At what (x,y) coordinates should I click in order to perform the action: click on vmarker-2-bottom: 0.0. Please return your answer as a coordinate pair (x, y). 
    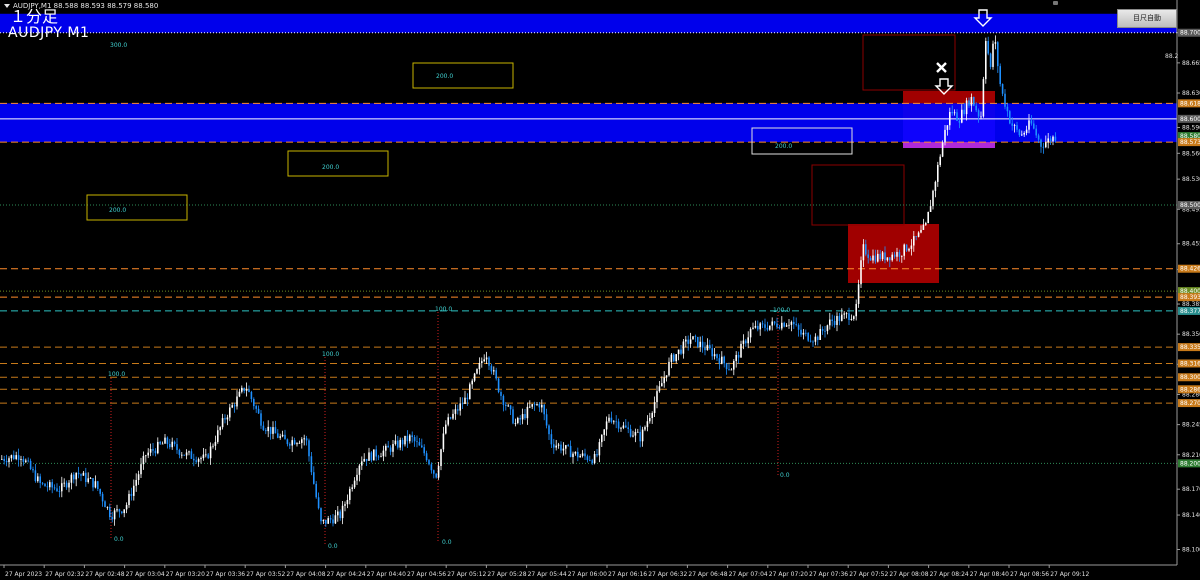
    Looking at the image, I should click on (333, 546).